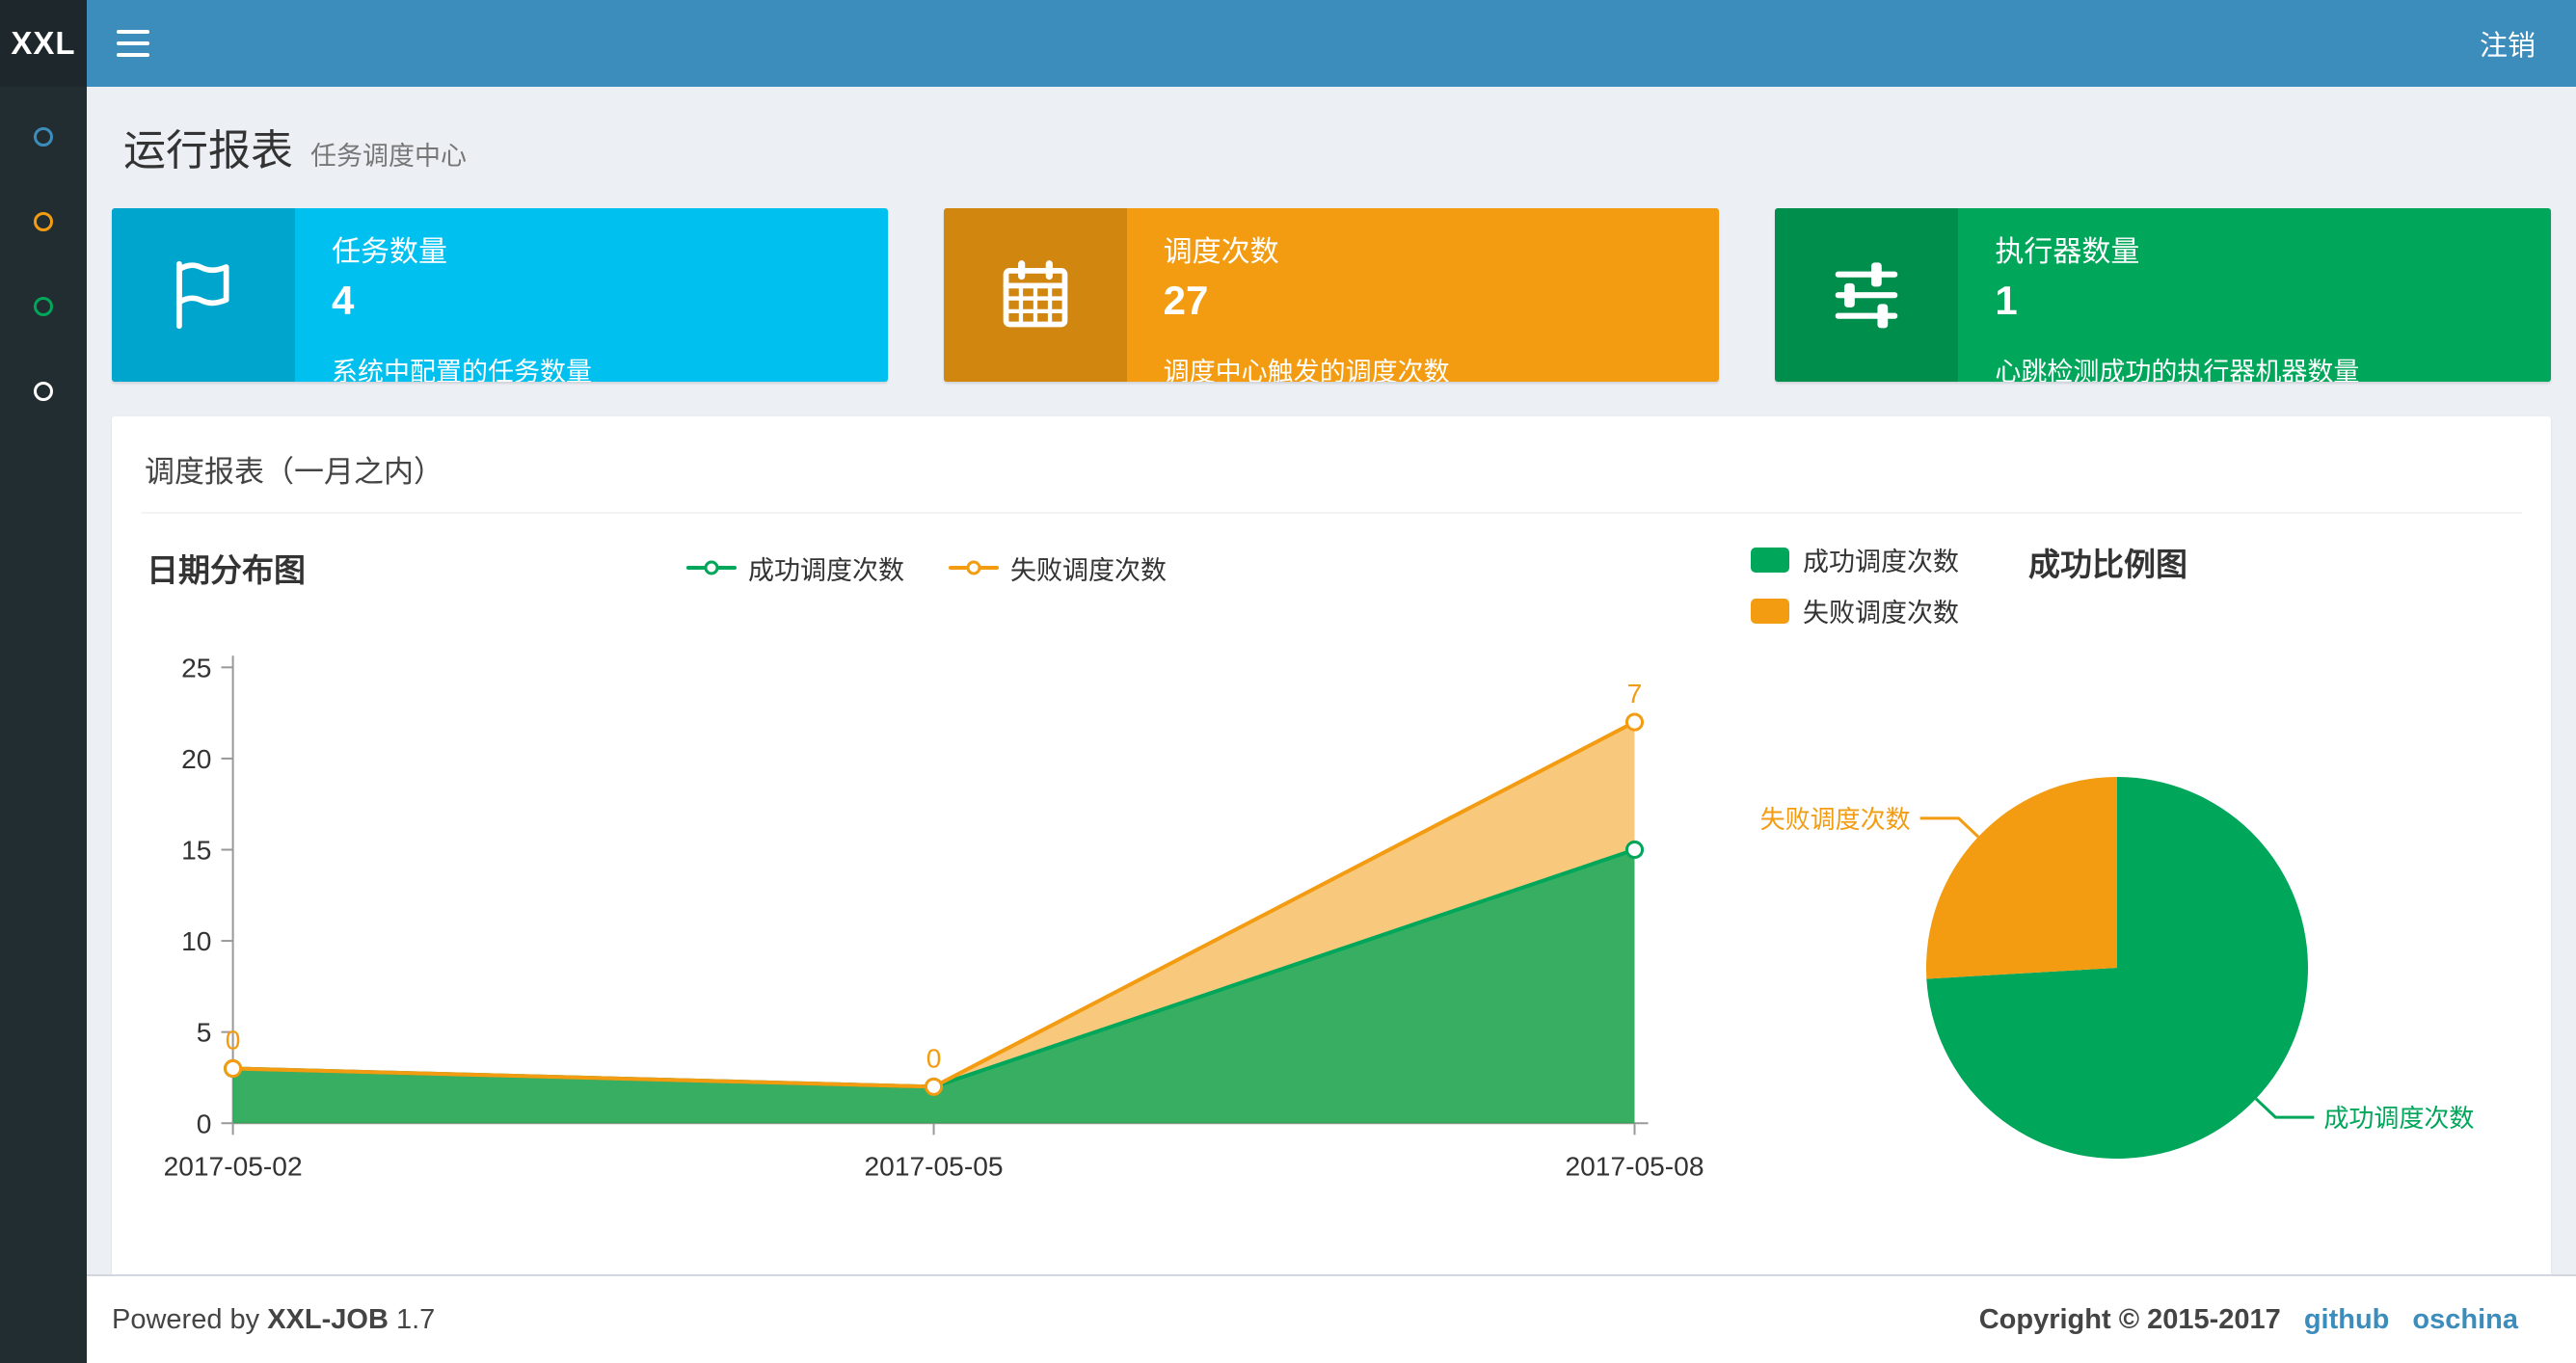  Describe the element at coordinates (2007, 300) in the screenshot. I see `info-box-value: 1` at that location.